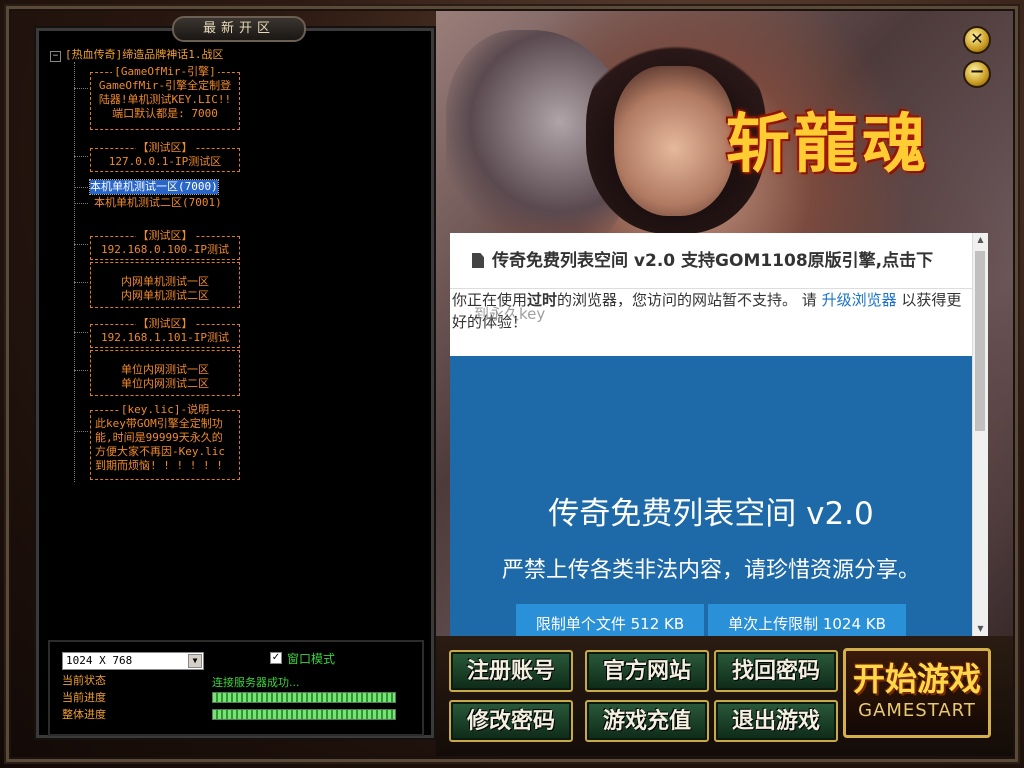 This screenshot has width=1024, height=768. I want to click on overall-progress-label: 整体进度, so click(84, 714).